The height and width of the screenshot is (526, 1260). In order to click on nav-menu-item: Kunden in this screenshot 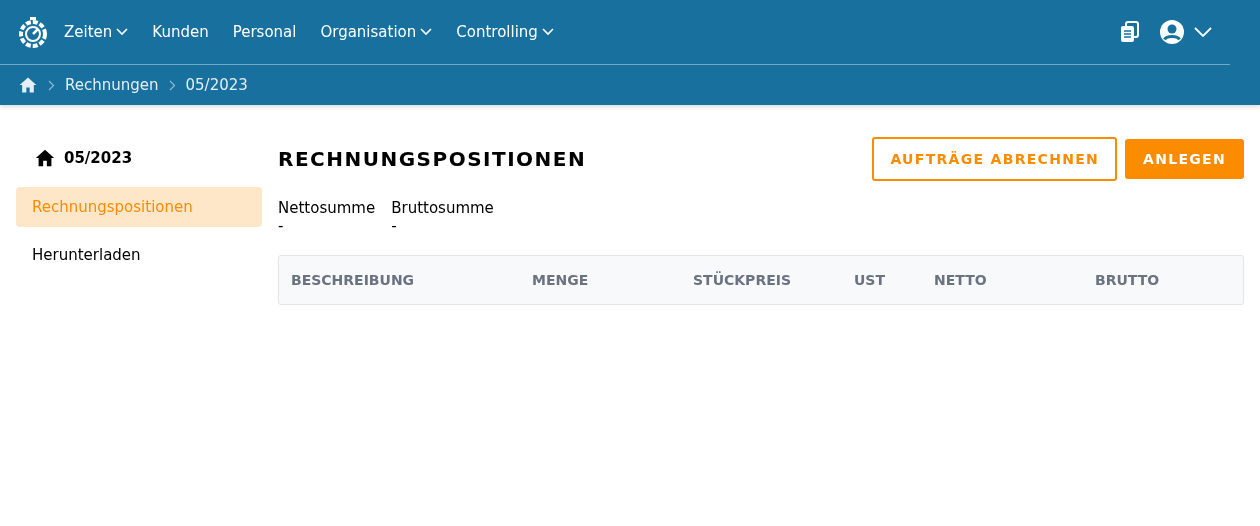, I will do `click(180, 32)`.